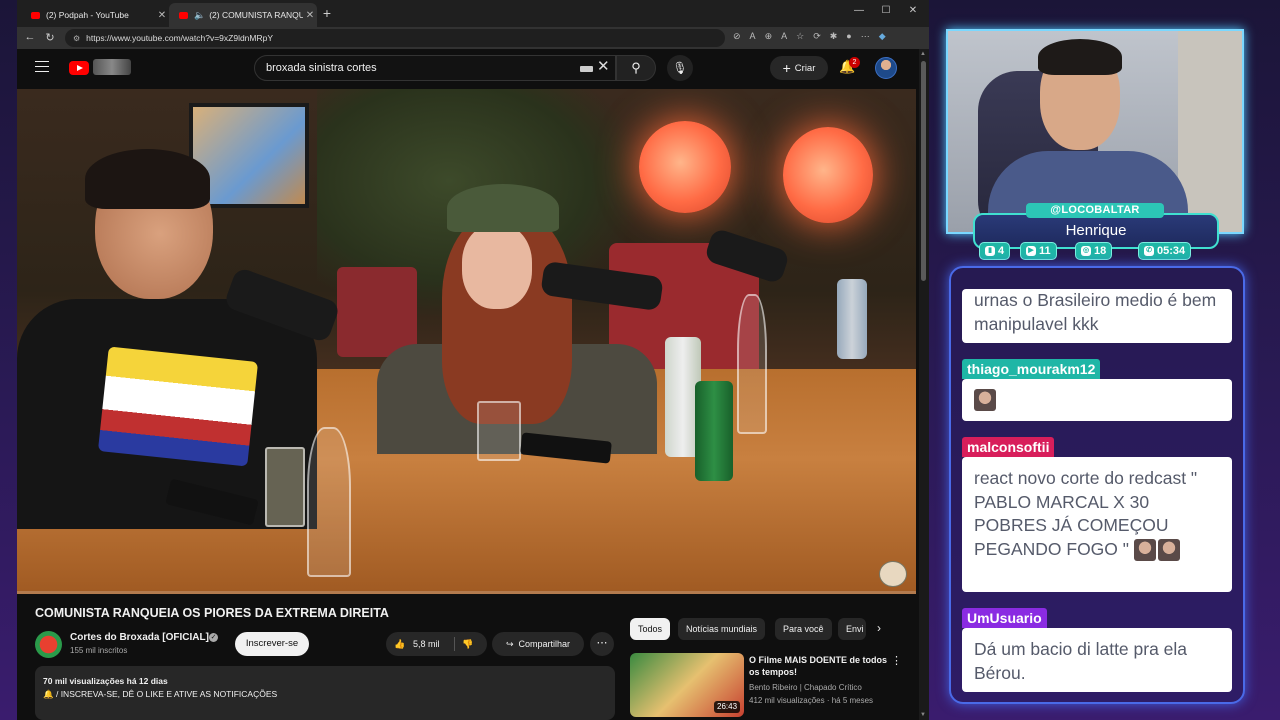 This screenshot has height=720, width=1280. I want to click on scroll-up-icon: ▲, so click(923, 54).